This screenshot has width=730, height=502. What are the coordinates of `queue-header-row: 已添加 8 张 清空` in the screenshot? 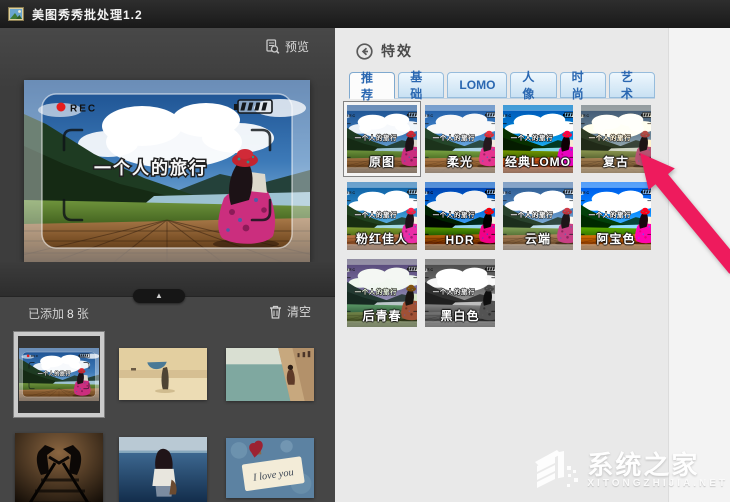 It's located at (167, 313).